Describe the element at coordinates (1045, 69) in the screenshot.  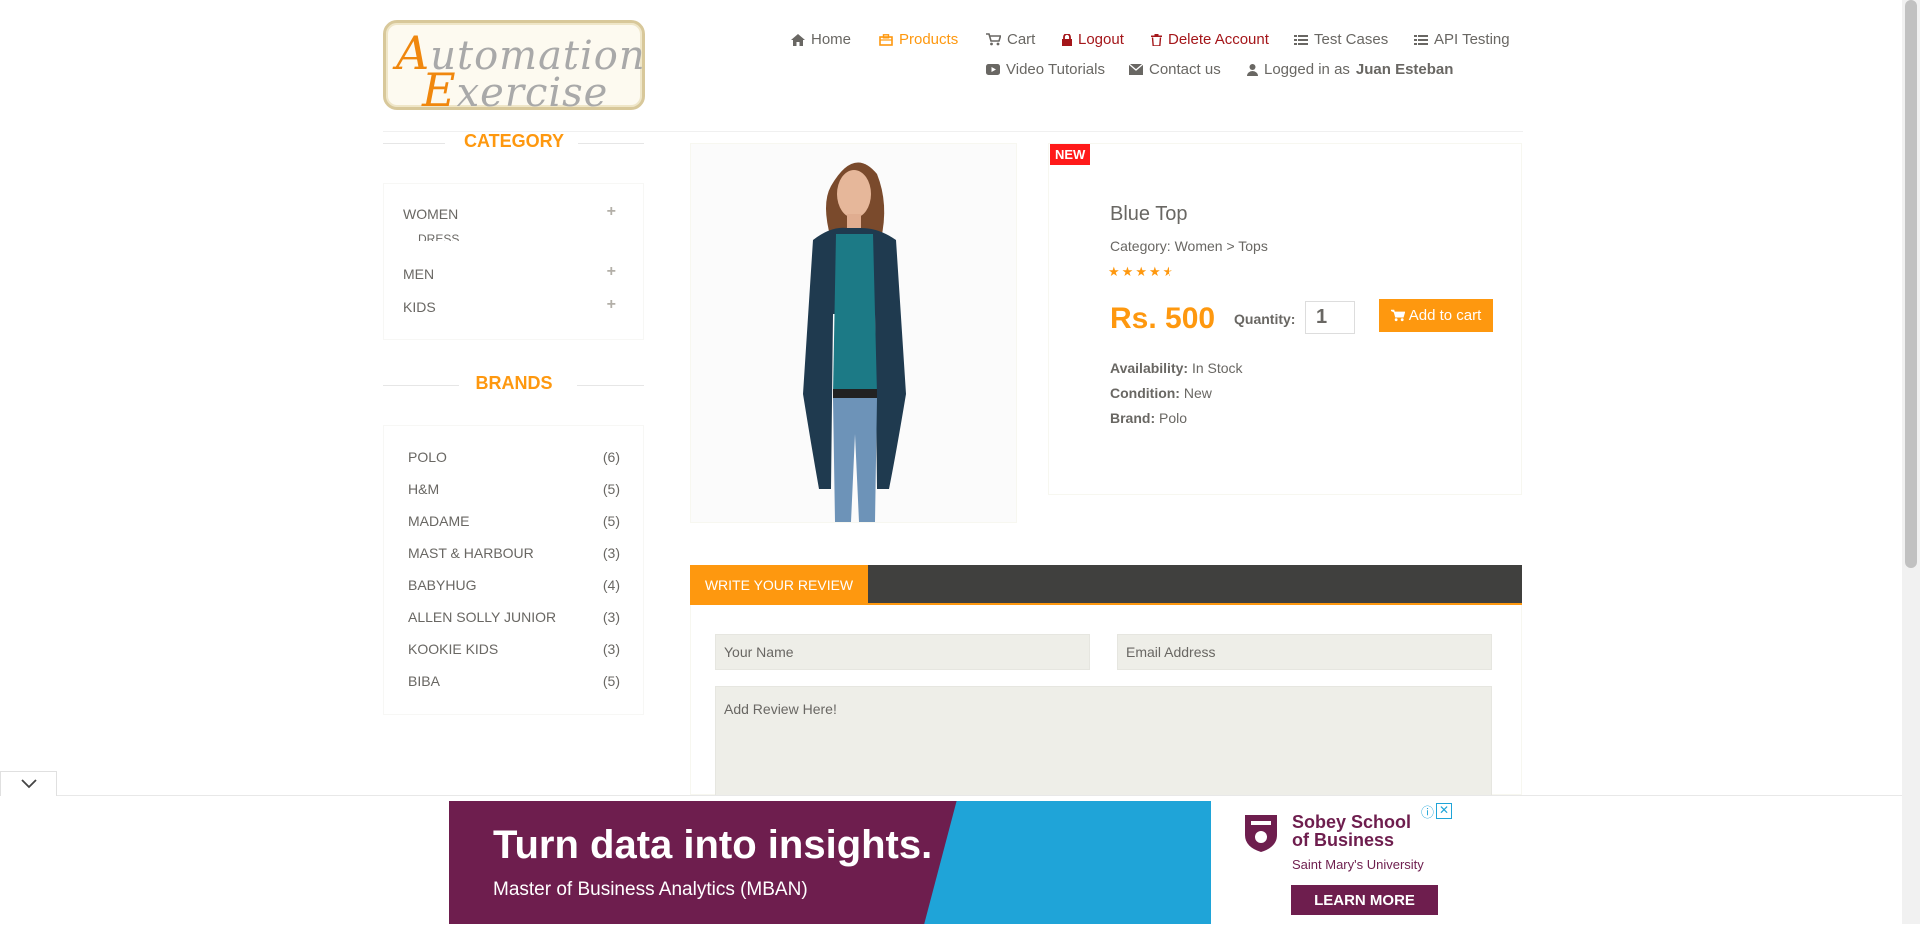
I see `nav-video-tutorials: Video Tutorials` at that location.